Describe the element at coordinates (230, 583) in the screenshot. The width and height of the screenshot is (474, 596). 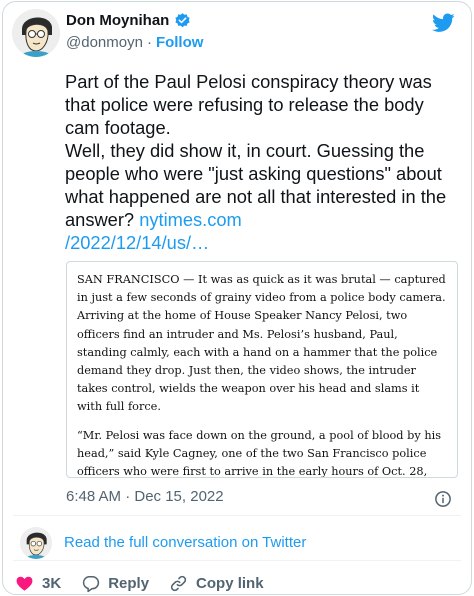
I see `copy-link-label: Copy link` at that location.